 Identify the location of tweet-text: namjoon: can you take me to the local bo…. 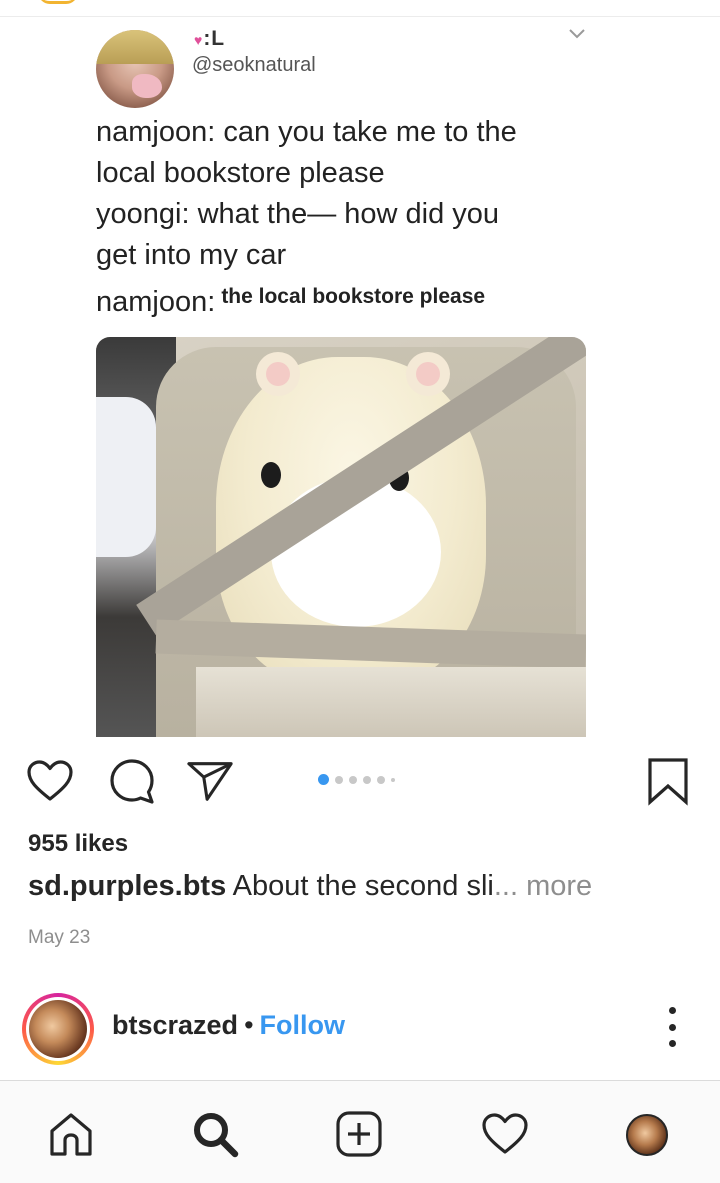
(346, 217).